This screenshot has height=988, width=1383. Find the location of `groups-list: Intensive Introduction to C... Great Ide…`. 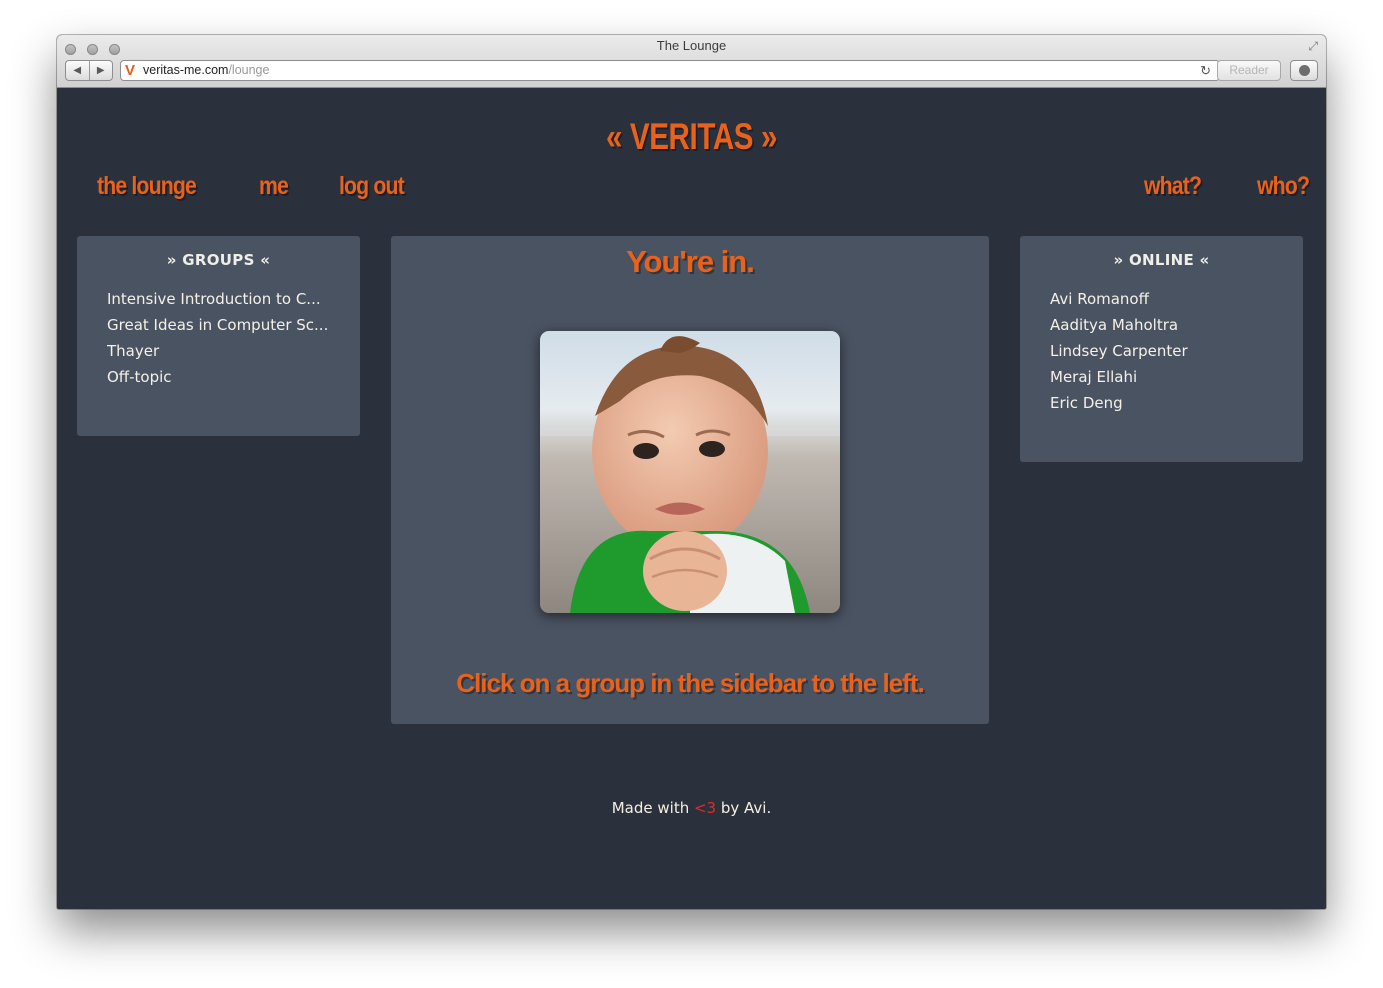

groups-list: Intensive Introduction to C... Great Ide… is located at coordinates (218, 338).